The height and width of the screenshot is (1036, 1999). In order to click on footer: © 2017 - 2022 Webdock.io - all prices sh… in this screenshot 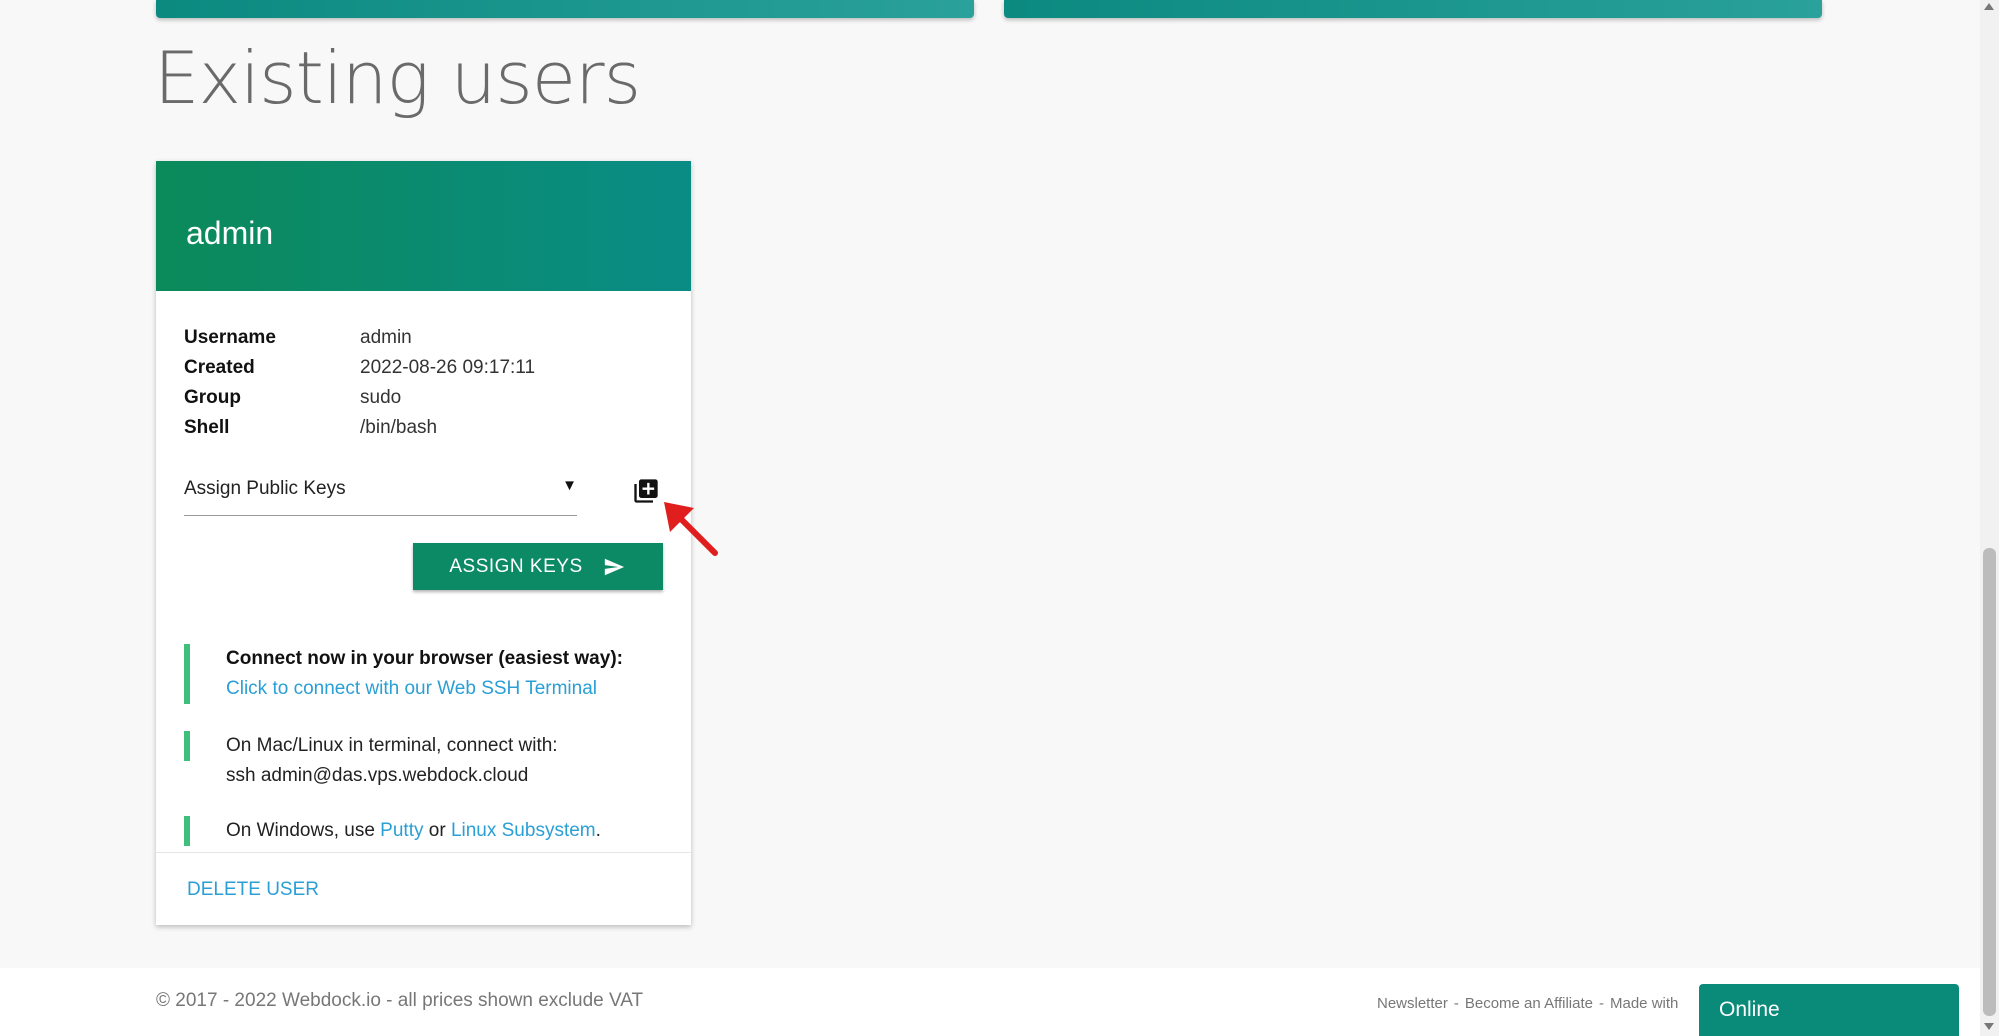, I will do `click(990, 1002)`.